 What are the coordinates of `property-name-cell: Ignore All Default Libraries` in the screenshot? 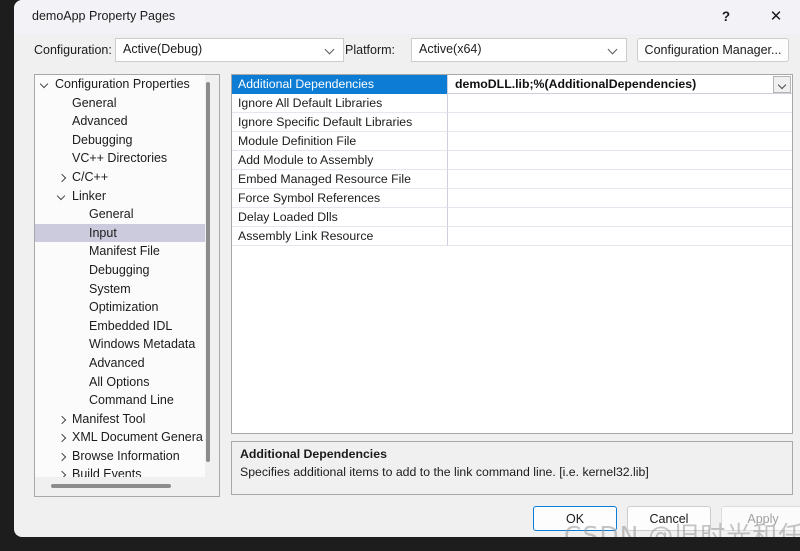 It's located at (339, 103).